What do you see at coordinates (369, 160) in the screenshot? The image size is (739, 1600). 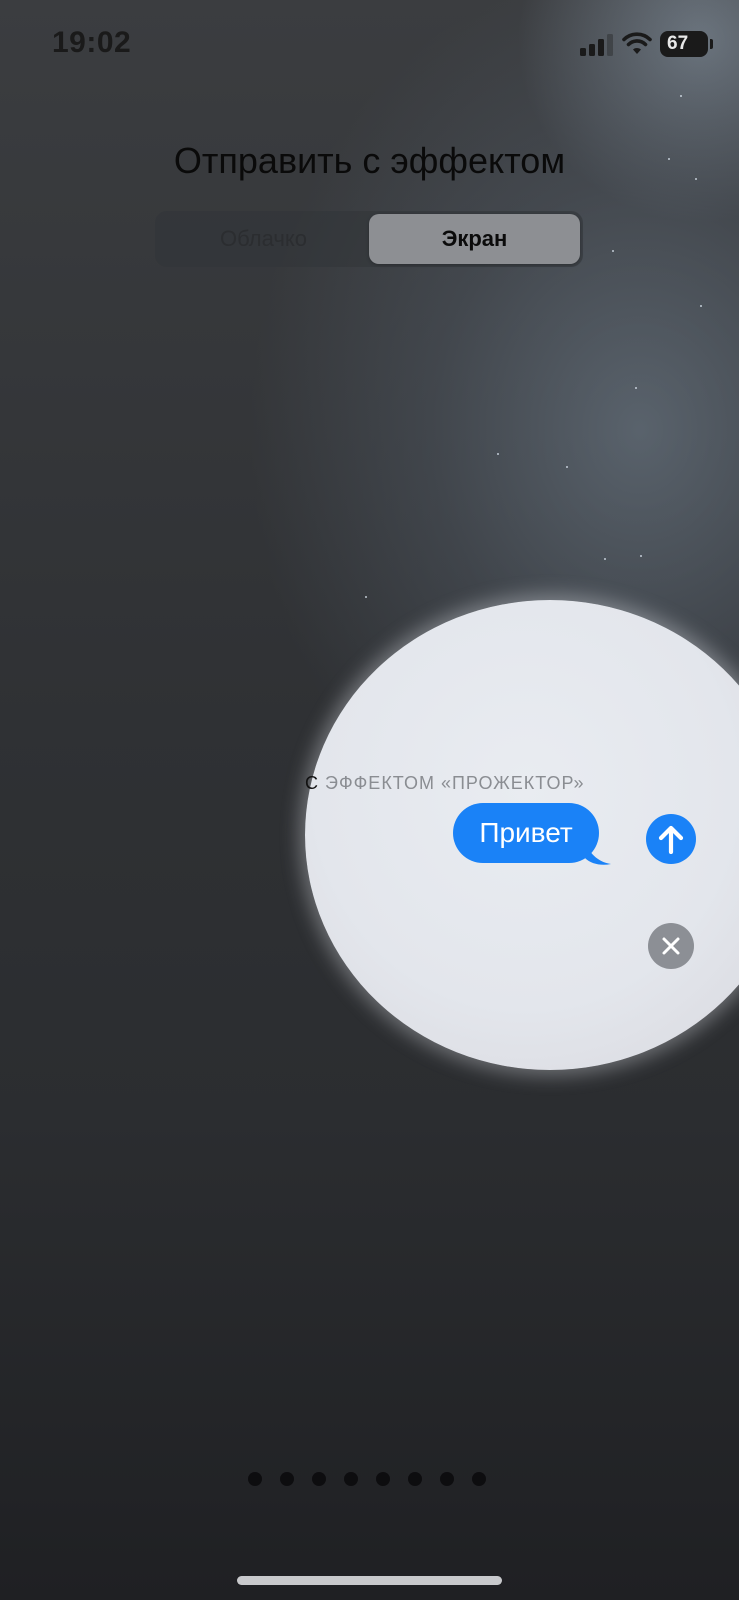 I see `page-title: Отправить с эффектом` at bounding box center [369, 160].